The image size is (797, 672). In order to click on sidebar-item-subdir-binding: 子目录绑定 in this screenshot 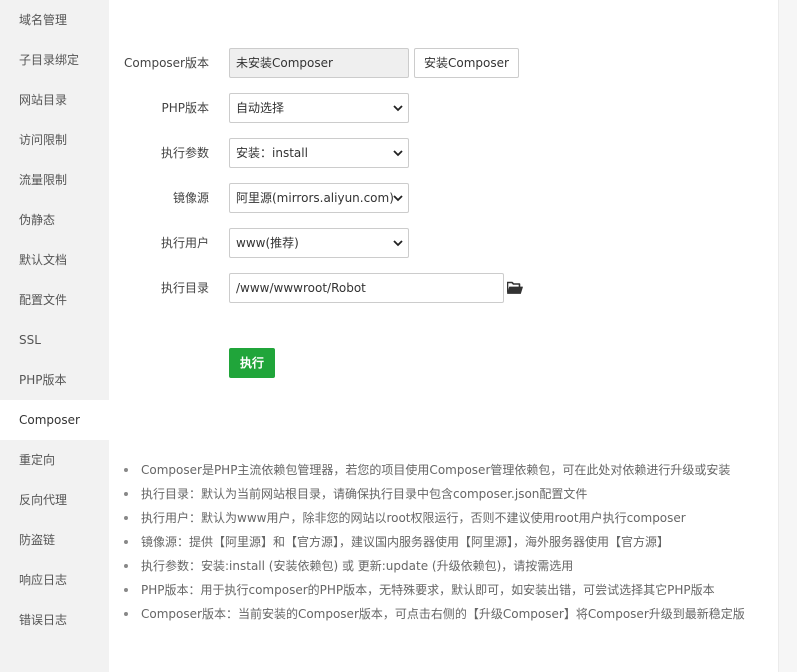, I will do `click(54, 60)`.